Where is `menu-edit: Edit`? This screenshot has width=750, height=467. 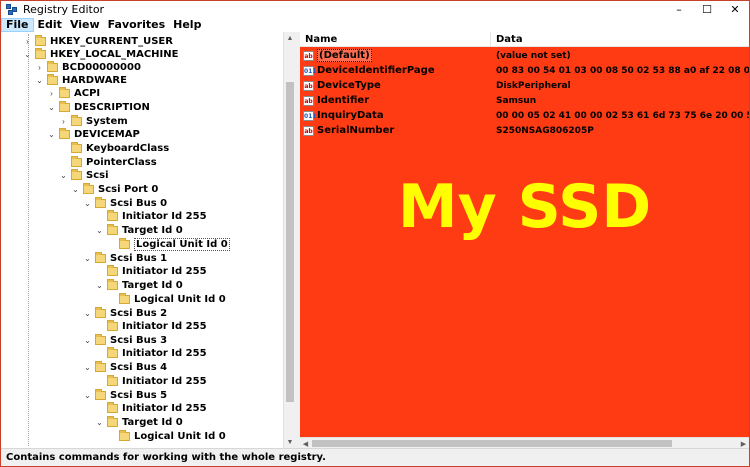 menu-edit: Edit is located at coordinates (50, 25).